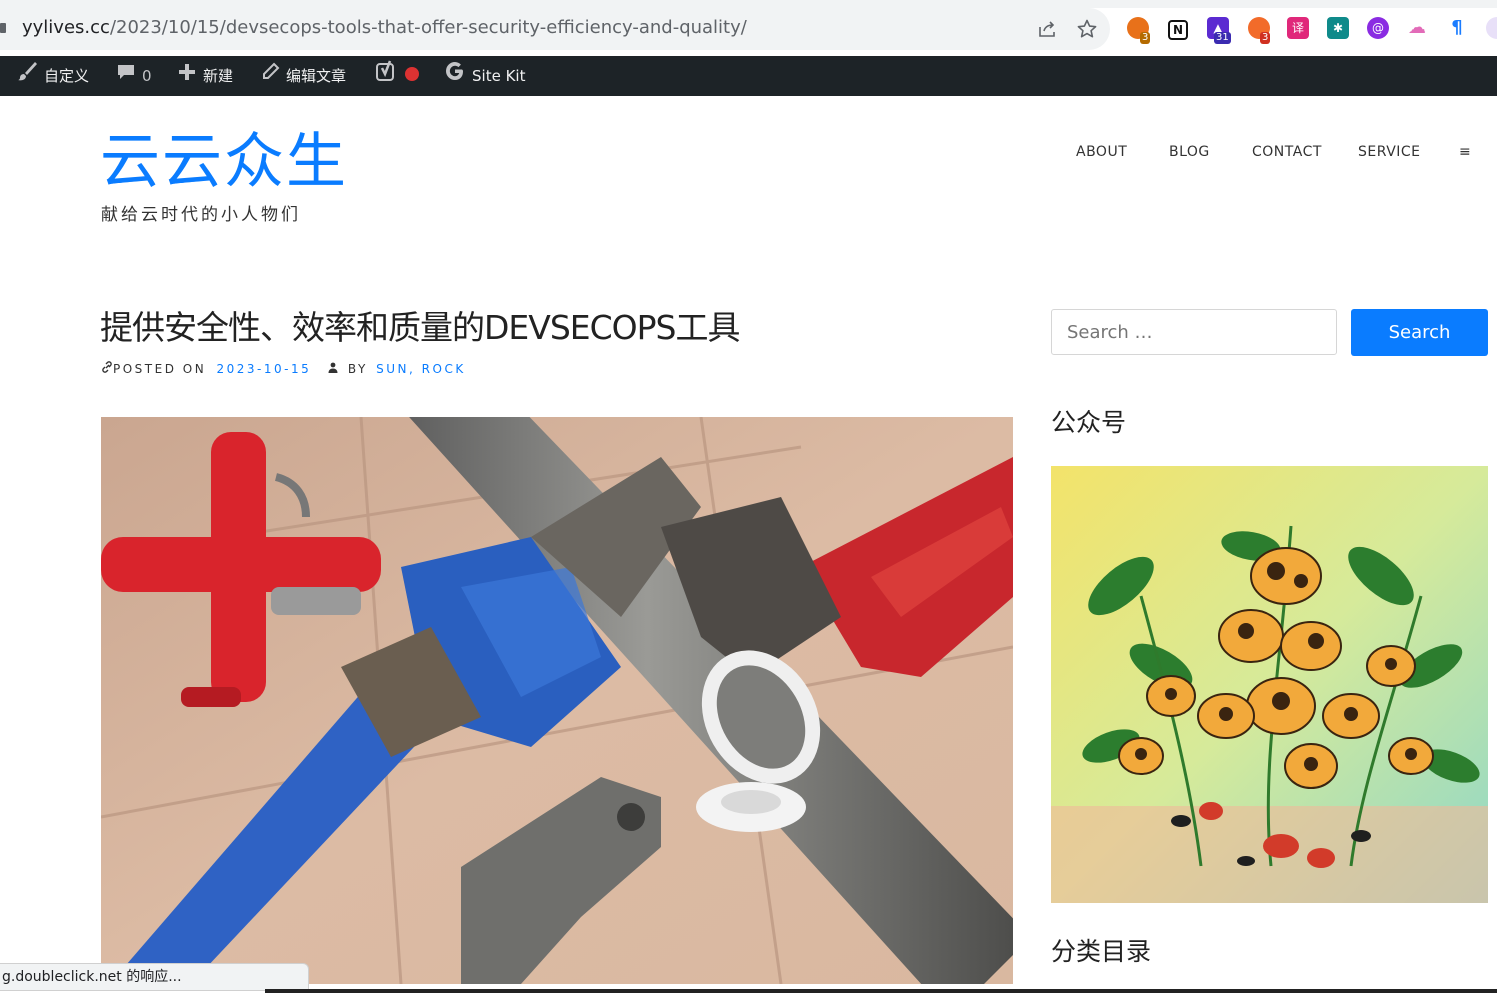 The height and width of the screenshot is (993, 1497). I want to click on wechat-promo-image, so click(1269, 684).